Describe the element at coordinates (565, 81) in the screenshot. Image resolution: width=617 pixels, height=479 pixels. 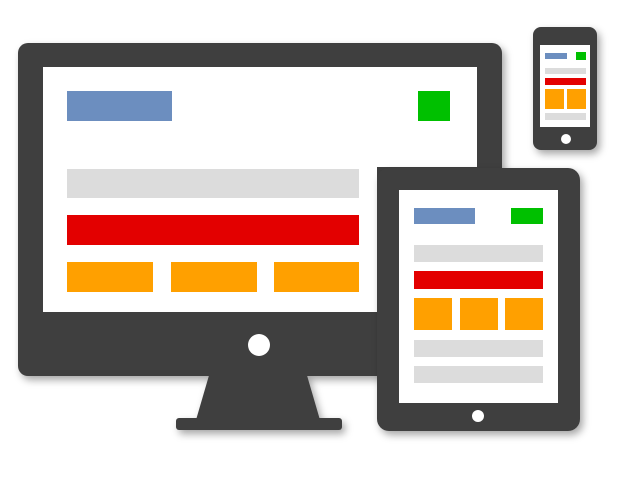
I see `phone-hero-banner` at that location.